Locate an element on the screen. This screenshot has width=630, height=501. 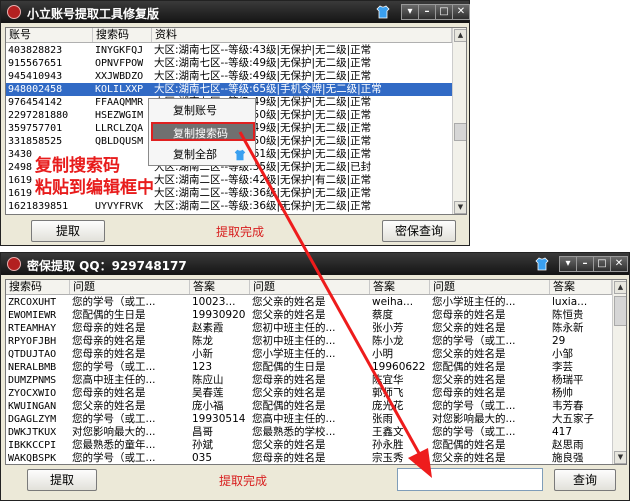
title-bar: 密保提取 QQ：929748177 ▾ – □ ✕ is located at coordinates (315, 264).